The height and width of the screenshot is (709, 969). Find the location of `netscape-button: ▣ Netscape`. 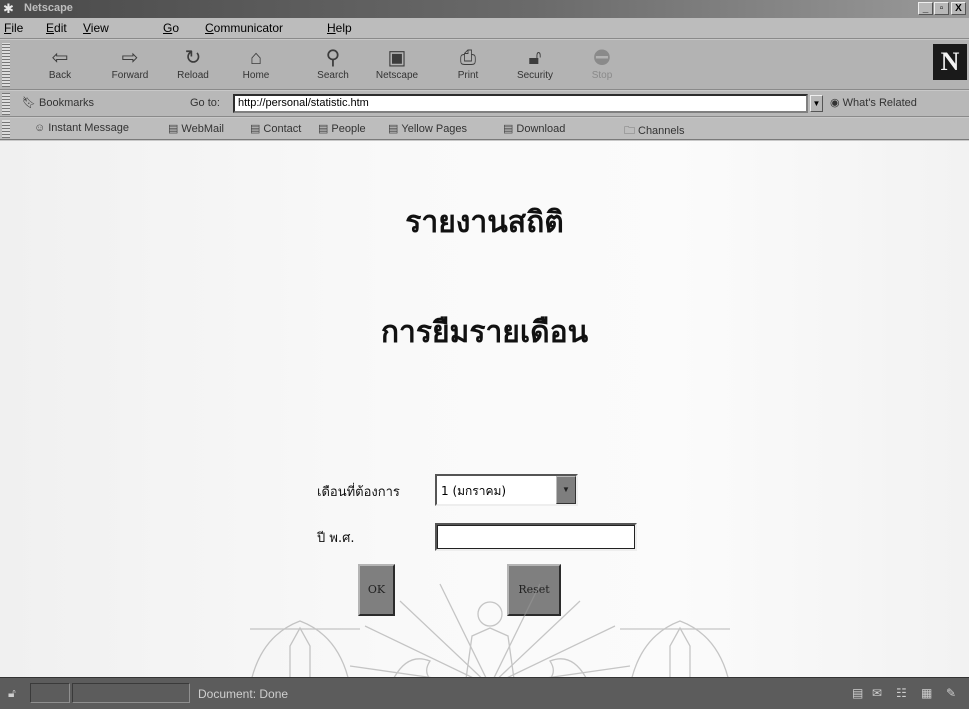

netscape-button: ▣ Netscape is located at coordinates (397, 65).